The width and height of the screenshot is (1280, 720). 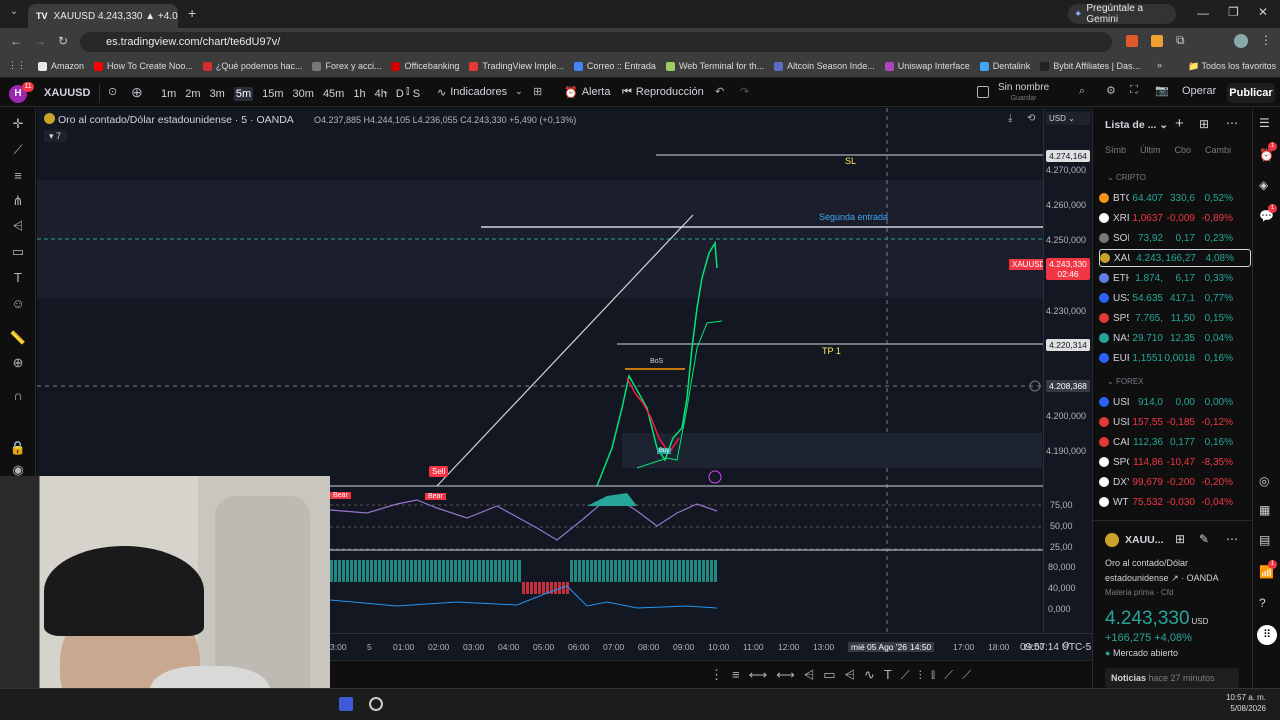 I want to click on fullscreen-icon: ⛶, so click(x=1134, y=90).